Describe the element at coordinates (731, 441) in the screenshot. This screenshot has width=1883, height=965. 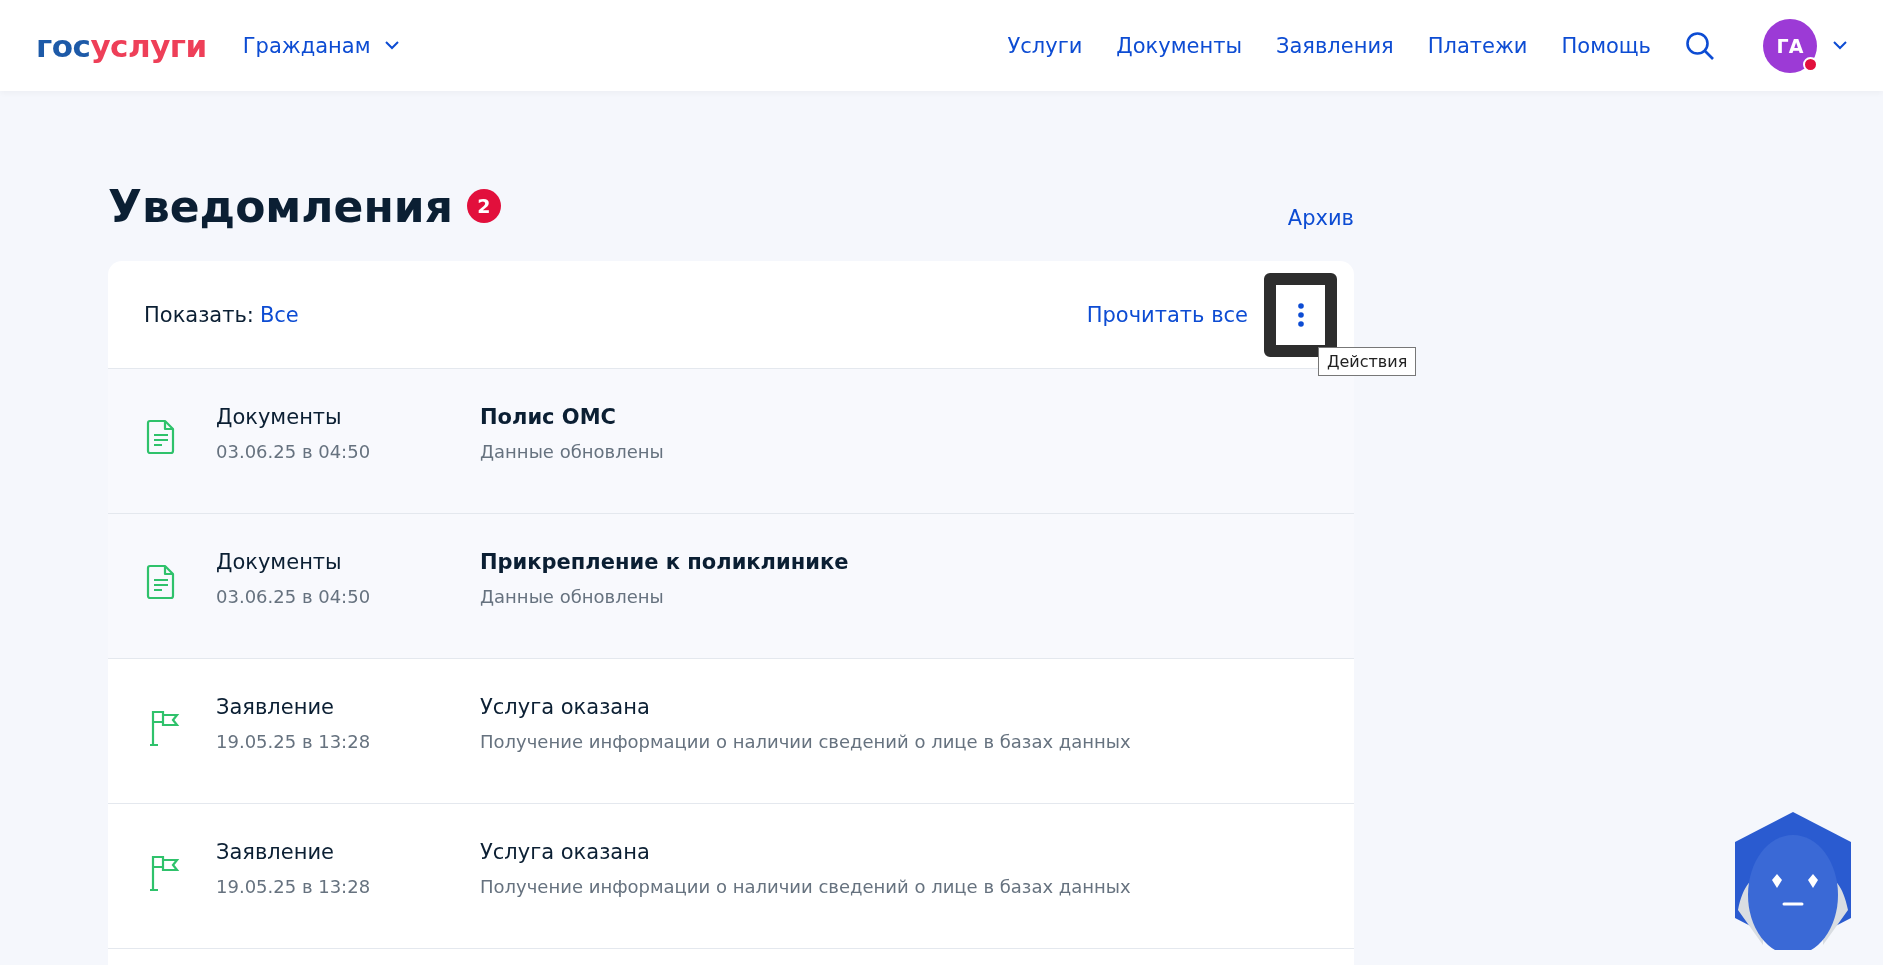
I see `notification-row: Документы 03.06.25 в 04:50 Полис ОМС Данные обновлены` at that location.